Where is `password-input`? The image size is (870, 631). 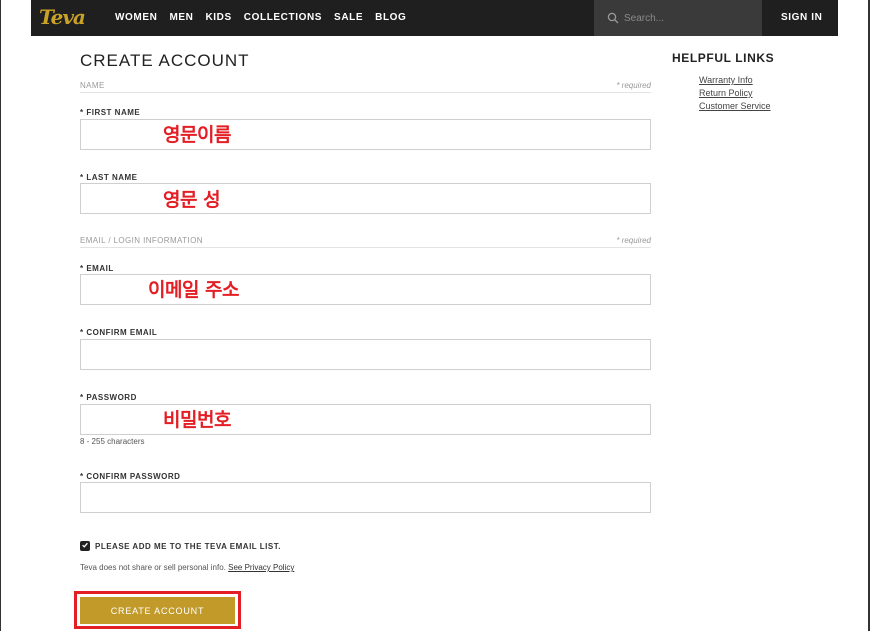
password-input is located at coordinates (365, 419).